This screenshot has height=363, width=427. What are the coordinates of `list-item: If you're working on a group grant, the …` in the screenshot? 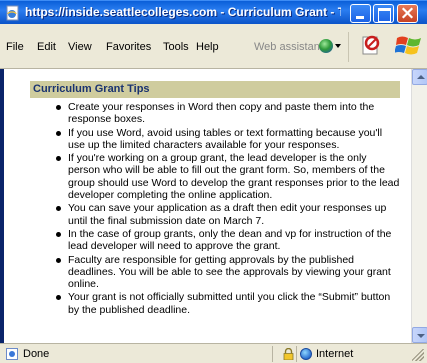 It's located at (215, 176).